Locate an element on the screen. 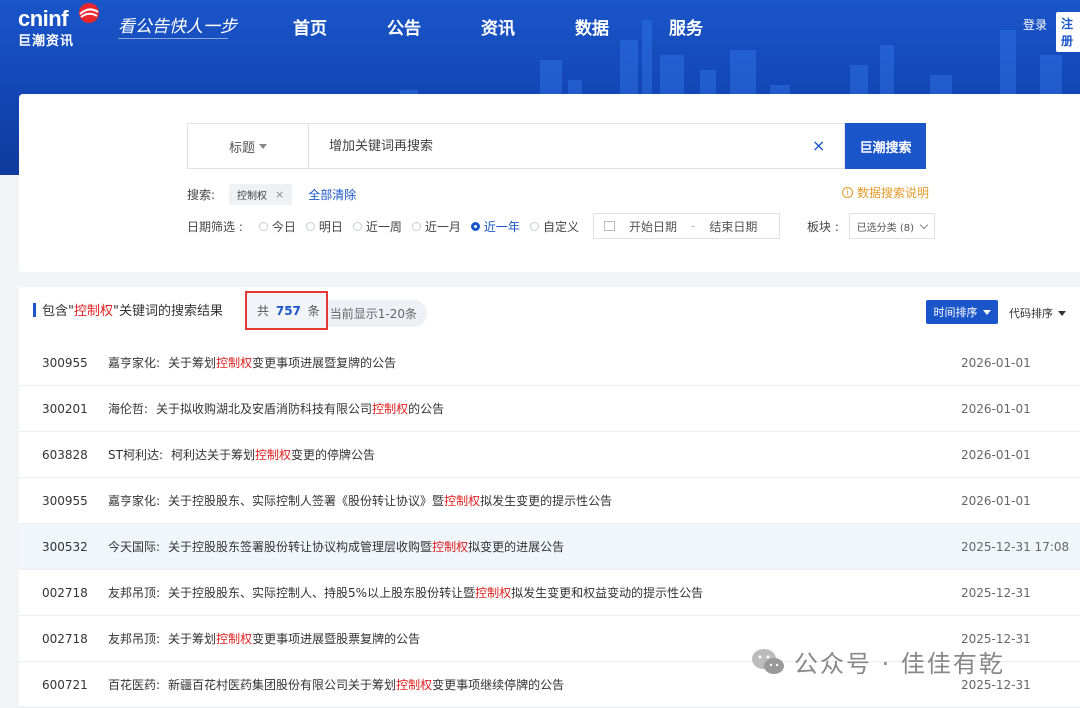  title-text: 拟发生变更的提示性公告 is located at coordinates (546, 501).